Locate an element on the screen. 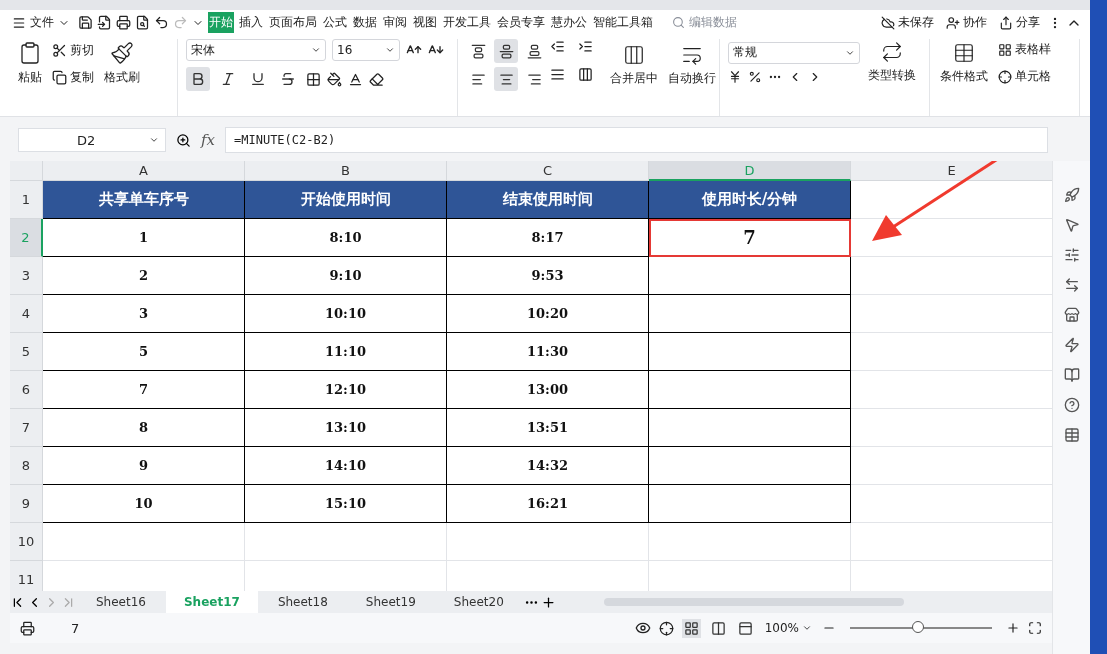  ribbon-tab: 公式 is located at coordinates (335, 22).